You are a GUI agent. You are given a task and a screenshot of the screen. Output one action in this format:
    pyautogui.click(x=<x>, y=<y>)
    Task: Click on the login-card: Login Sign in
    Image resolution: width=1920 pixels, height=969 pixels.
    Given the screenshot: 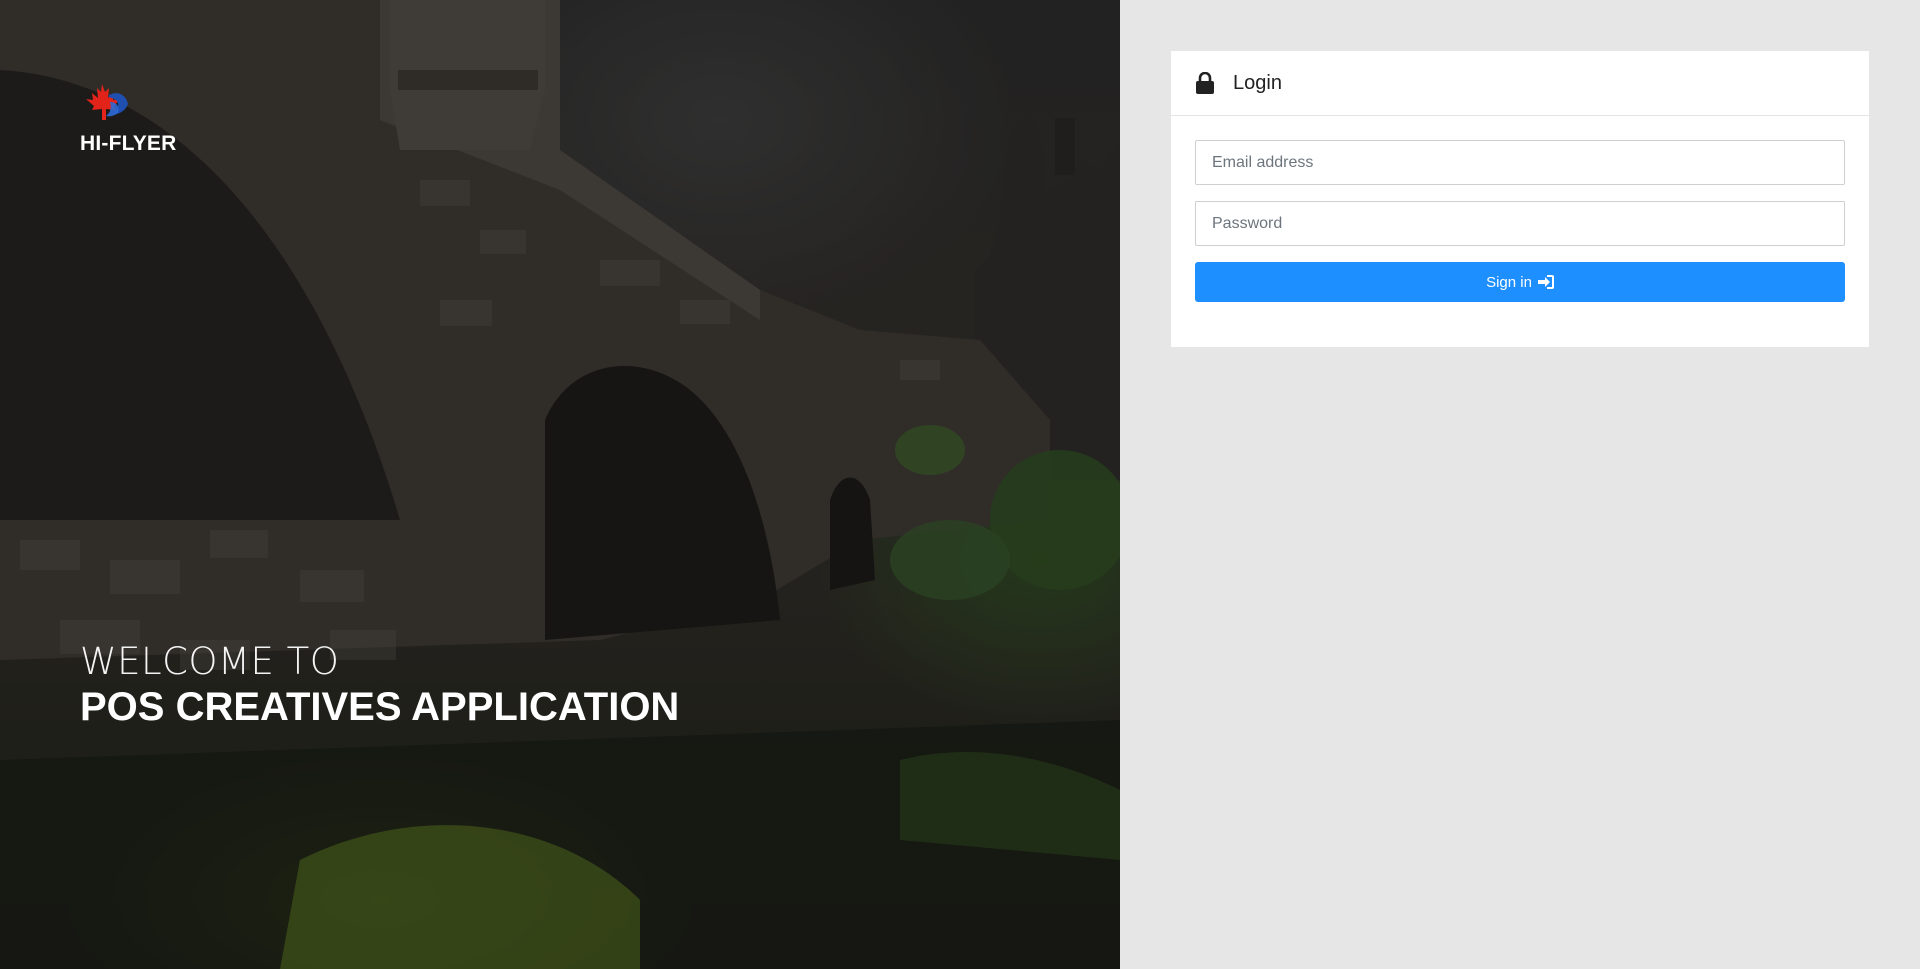 What is the action you would take?
    pyautogui.click(x=1520, y=199)
    